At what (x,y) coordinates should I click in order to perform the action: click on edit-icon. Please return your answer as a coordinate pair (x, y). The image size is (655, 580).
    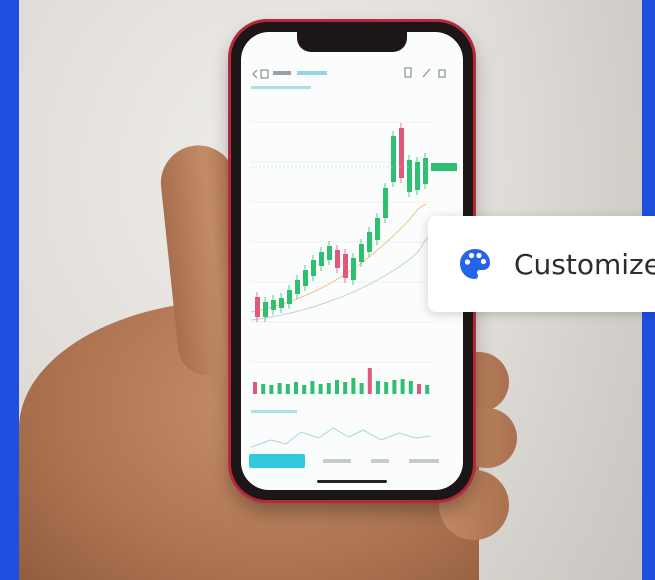
    Looking at the image, I should click on (426, 73).